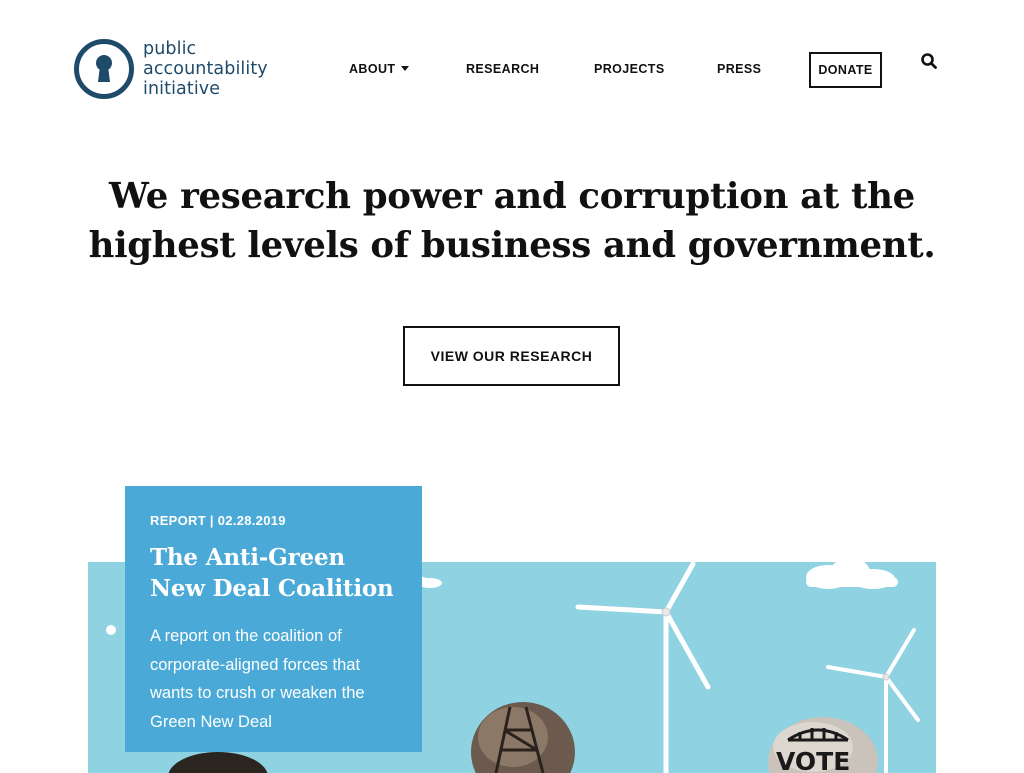  I want to click on vote-sign-rock: VOTE, so click(823, 745).